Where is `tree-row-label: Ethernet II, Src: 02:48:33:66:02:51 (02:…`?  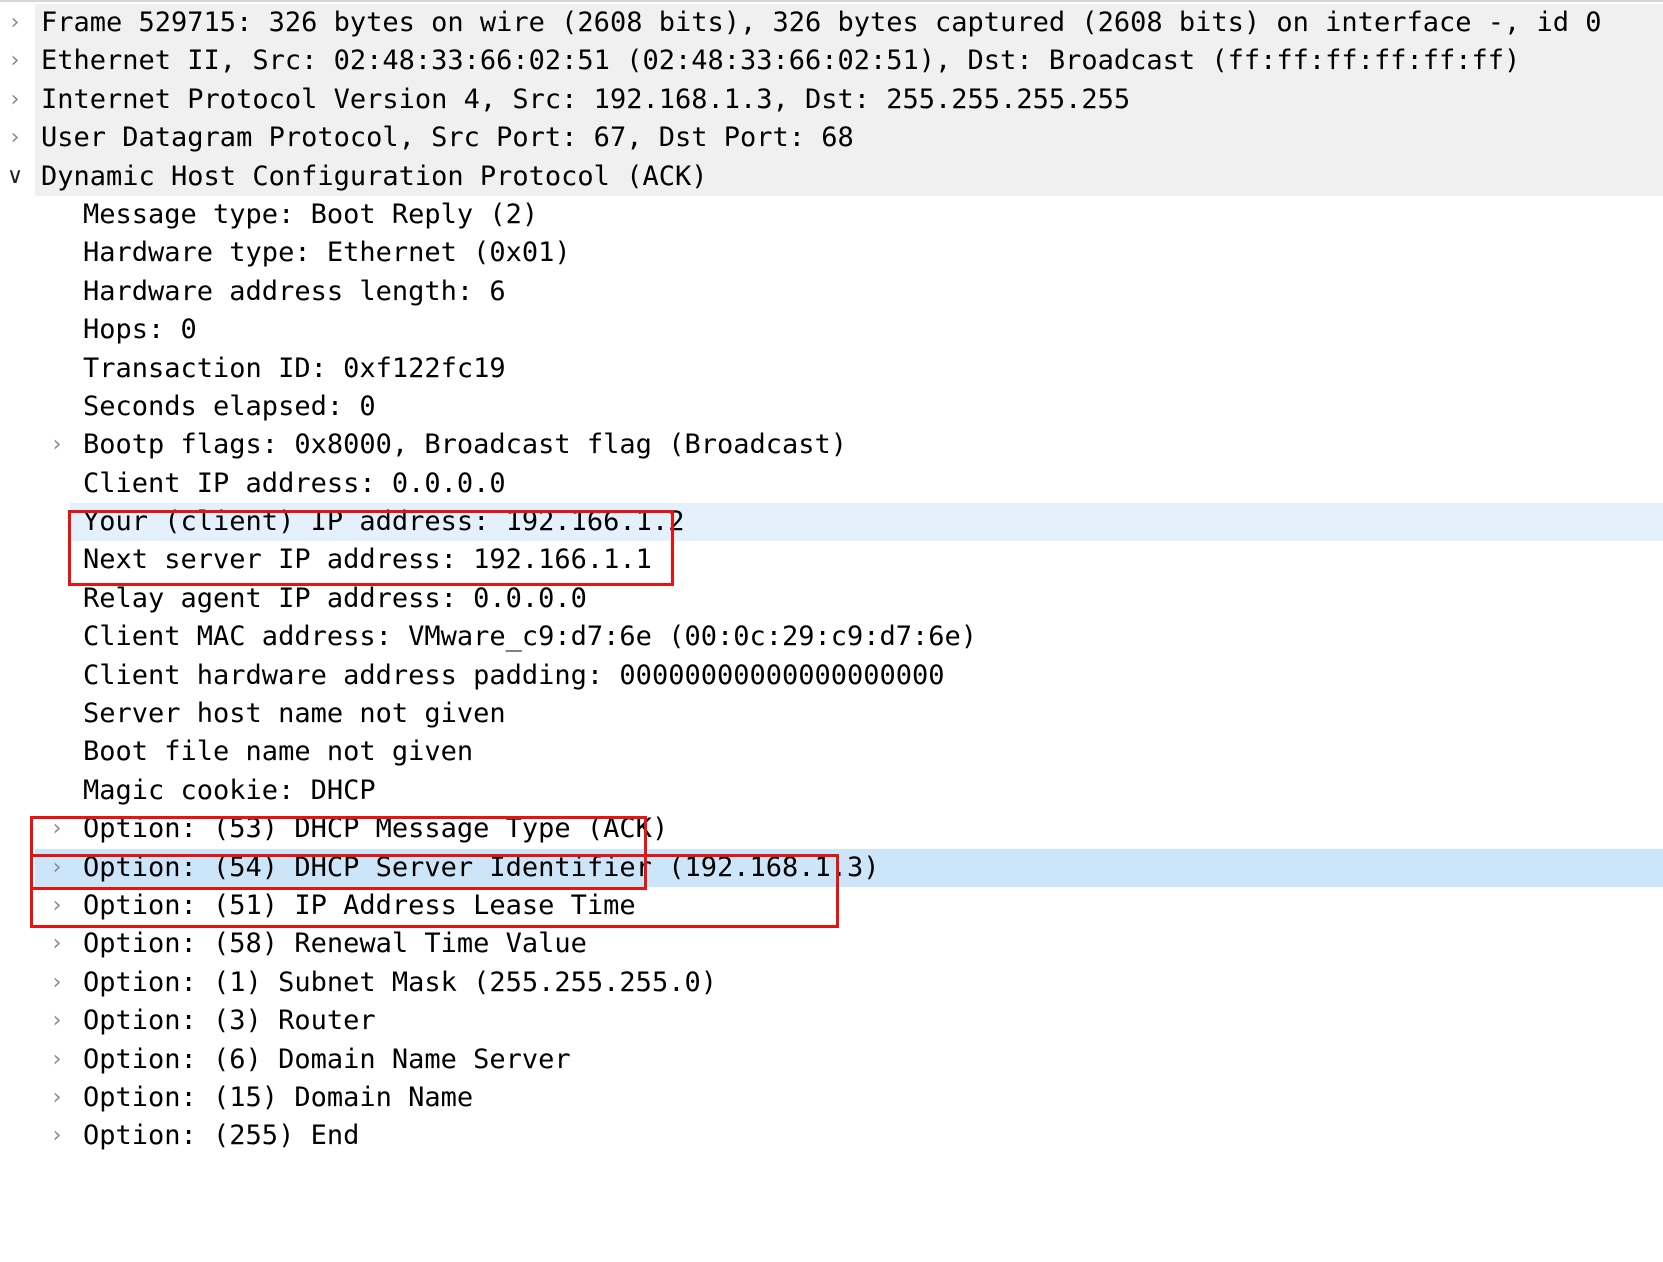
tree-row-label: Ethernet II, Src: 02:48:33:66:02:51 (02:… is located at coordinates (781, 61).